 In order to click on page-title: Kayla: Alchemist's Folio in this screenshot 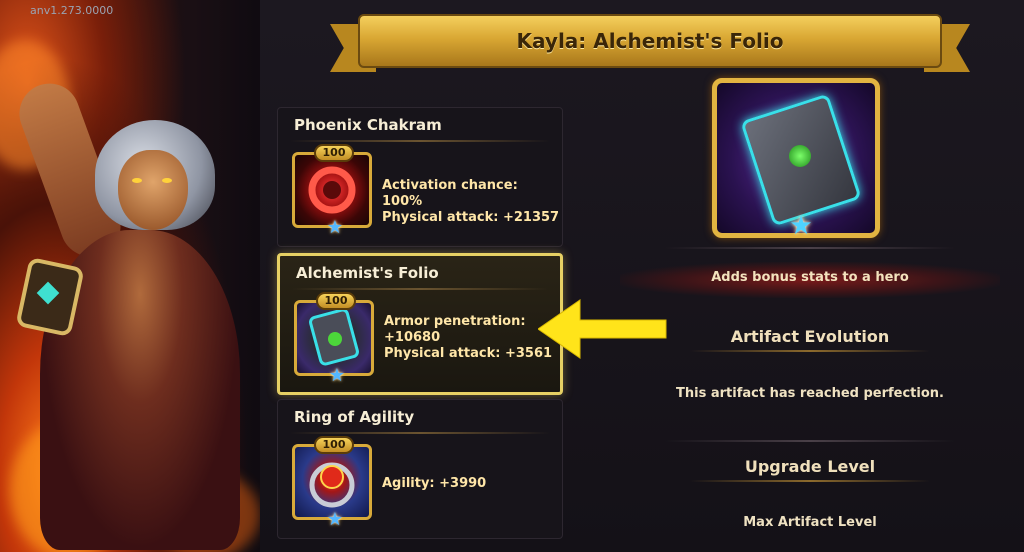, I will do `click(650, 41)`.